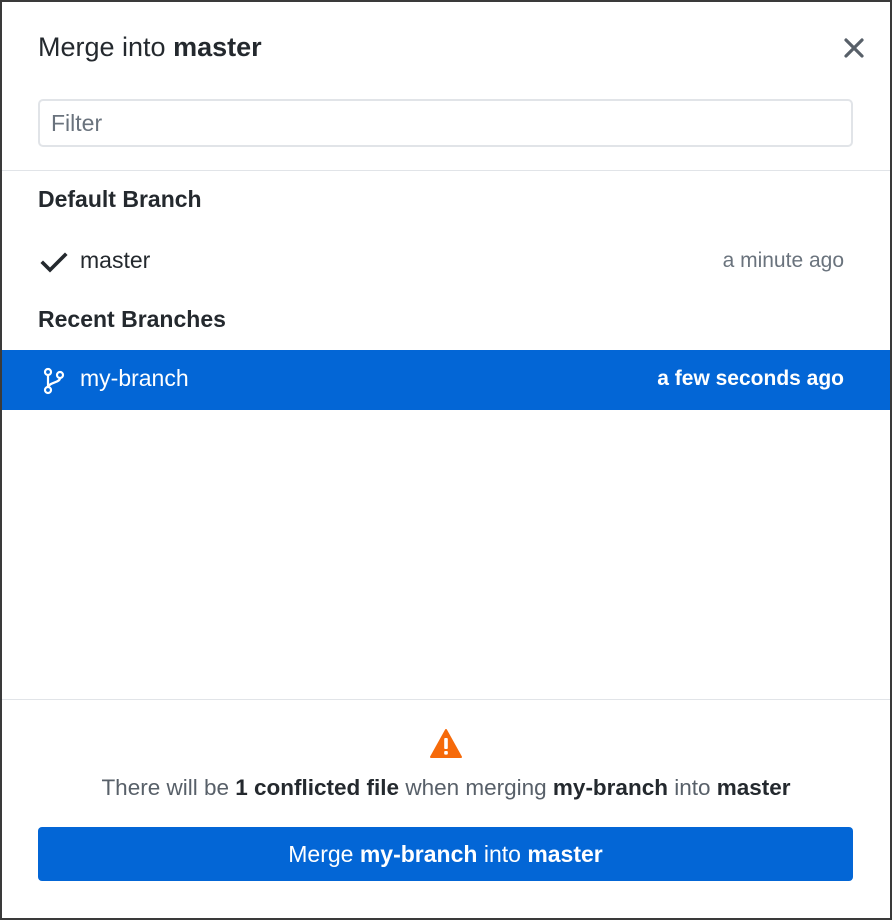 This screenshot has width=892, height=920. What do you see at coordinates (446, 262) in the screenshot?
I see `branch-row-master: master a minute ago` at bounding box center [446, 262].